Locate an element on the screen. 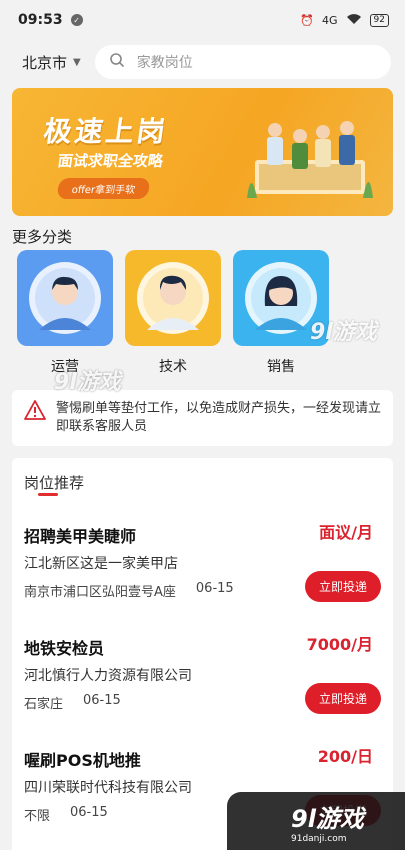  job-location: 石家庄 is located at coordinates (44, 704).